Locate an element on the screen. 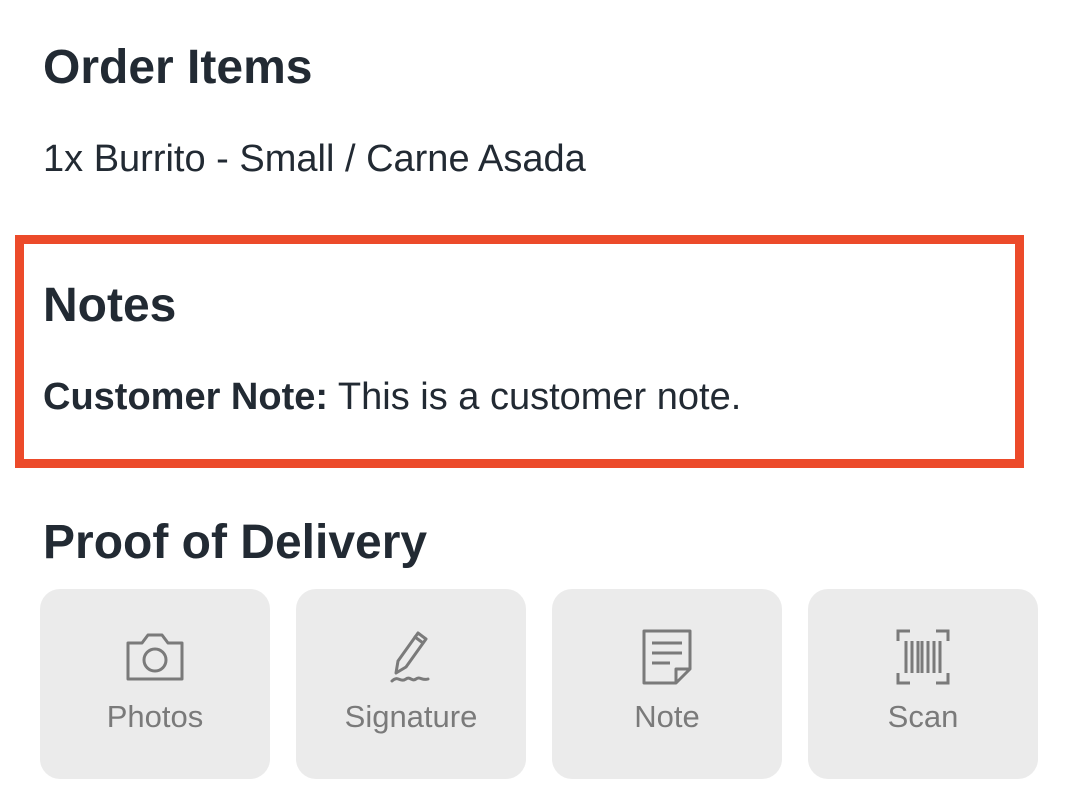 The image size is (1080, 795). signature-button: Signature is located at coordinates (411, 684).